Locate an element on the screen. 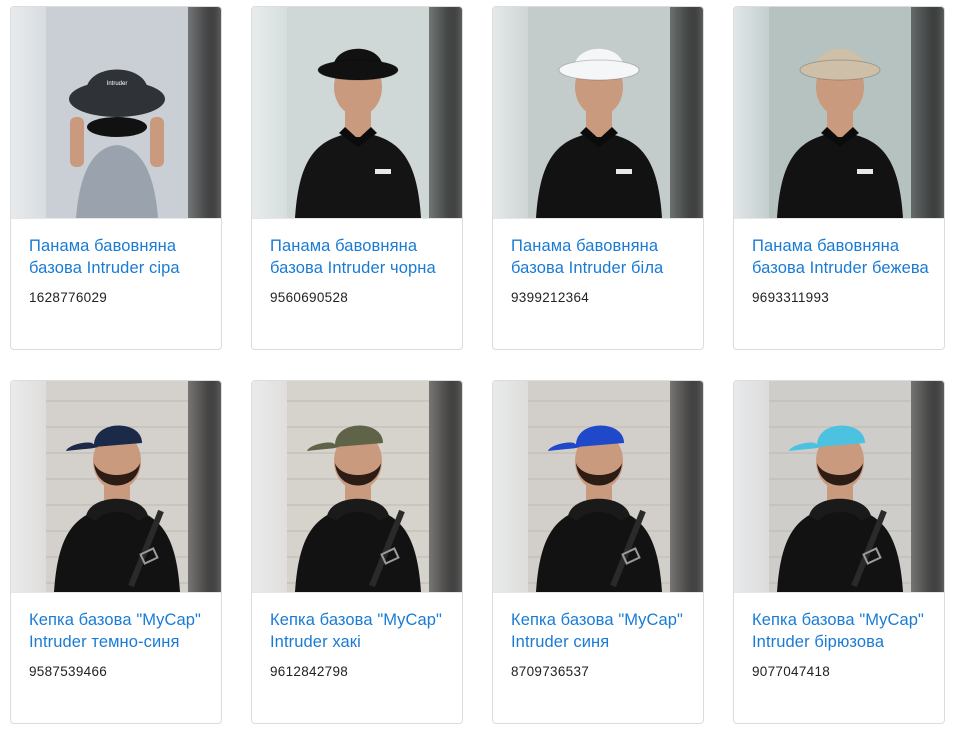 This screenshot has width=956, height=735. product-sku: 1628776029 is located at coordinates (68, 297).